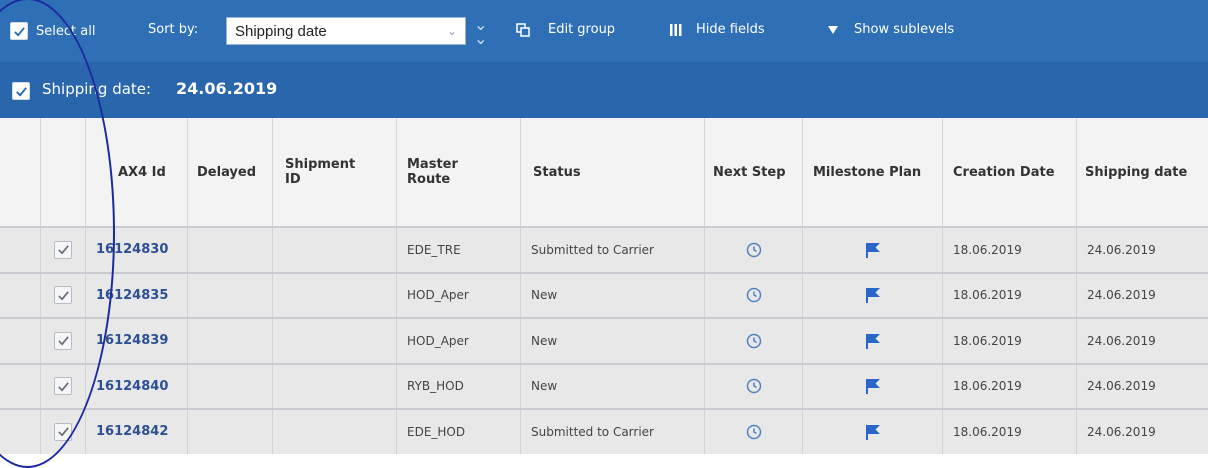 Image resolution: width=1208 pixels, height=468 pixels. What do you see at coordinates (229, 172) in the screenshot?
I see `col-delayed: Delayed` at bounding box center [229, 172].